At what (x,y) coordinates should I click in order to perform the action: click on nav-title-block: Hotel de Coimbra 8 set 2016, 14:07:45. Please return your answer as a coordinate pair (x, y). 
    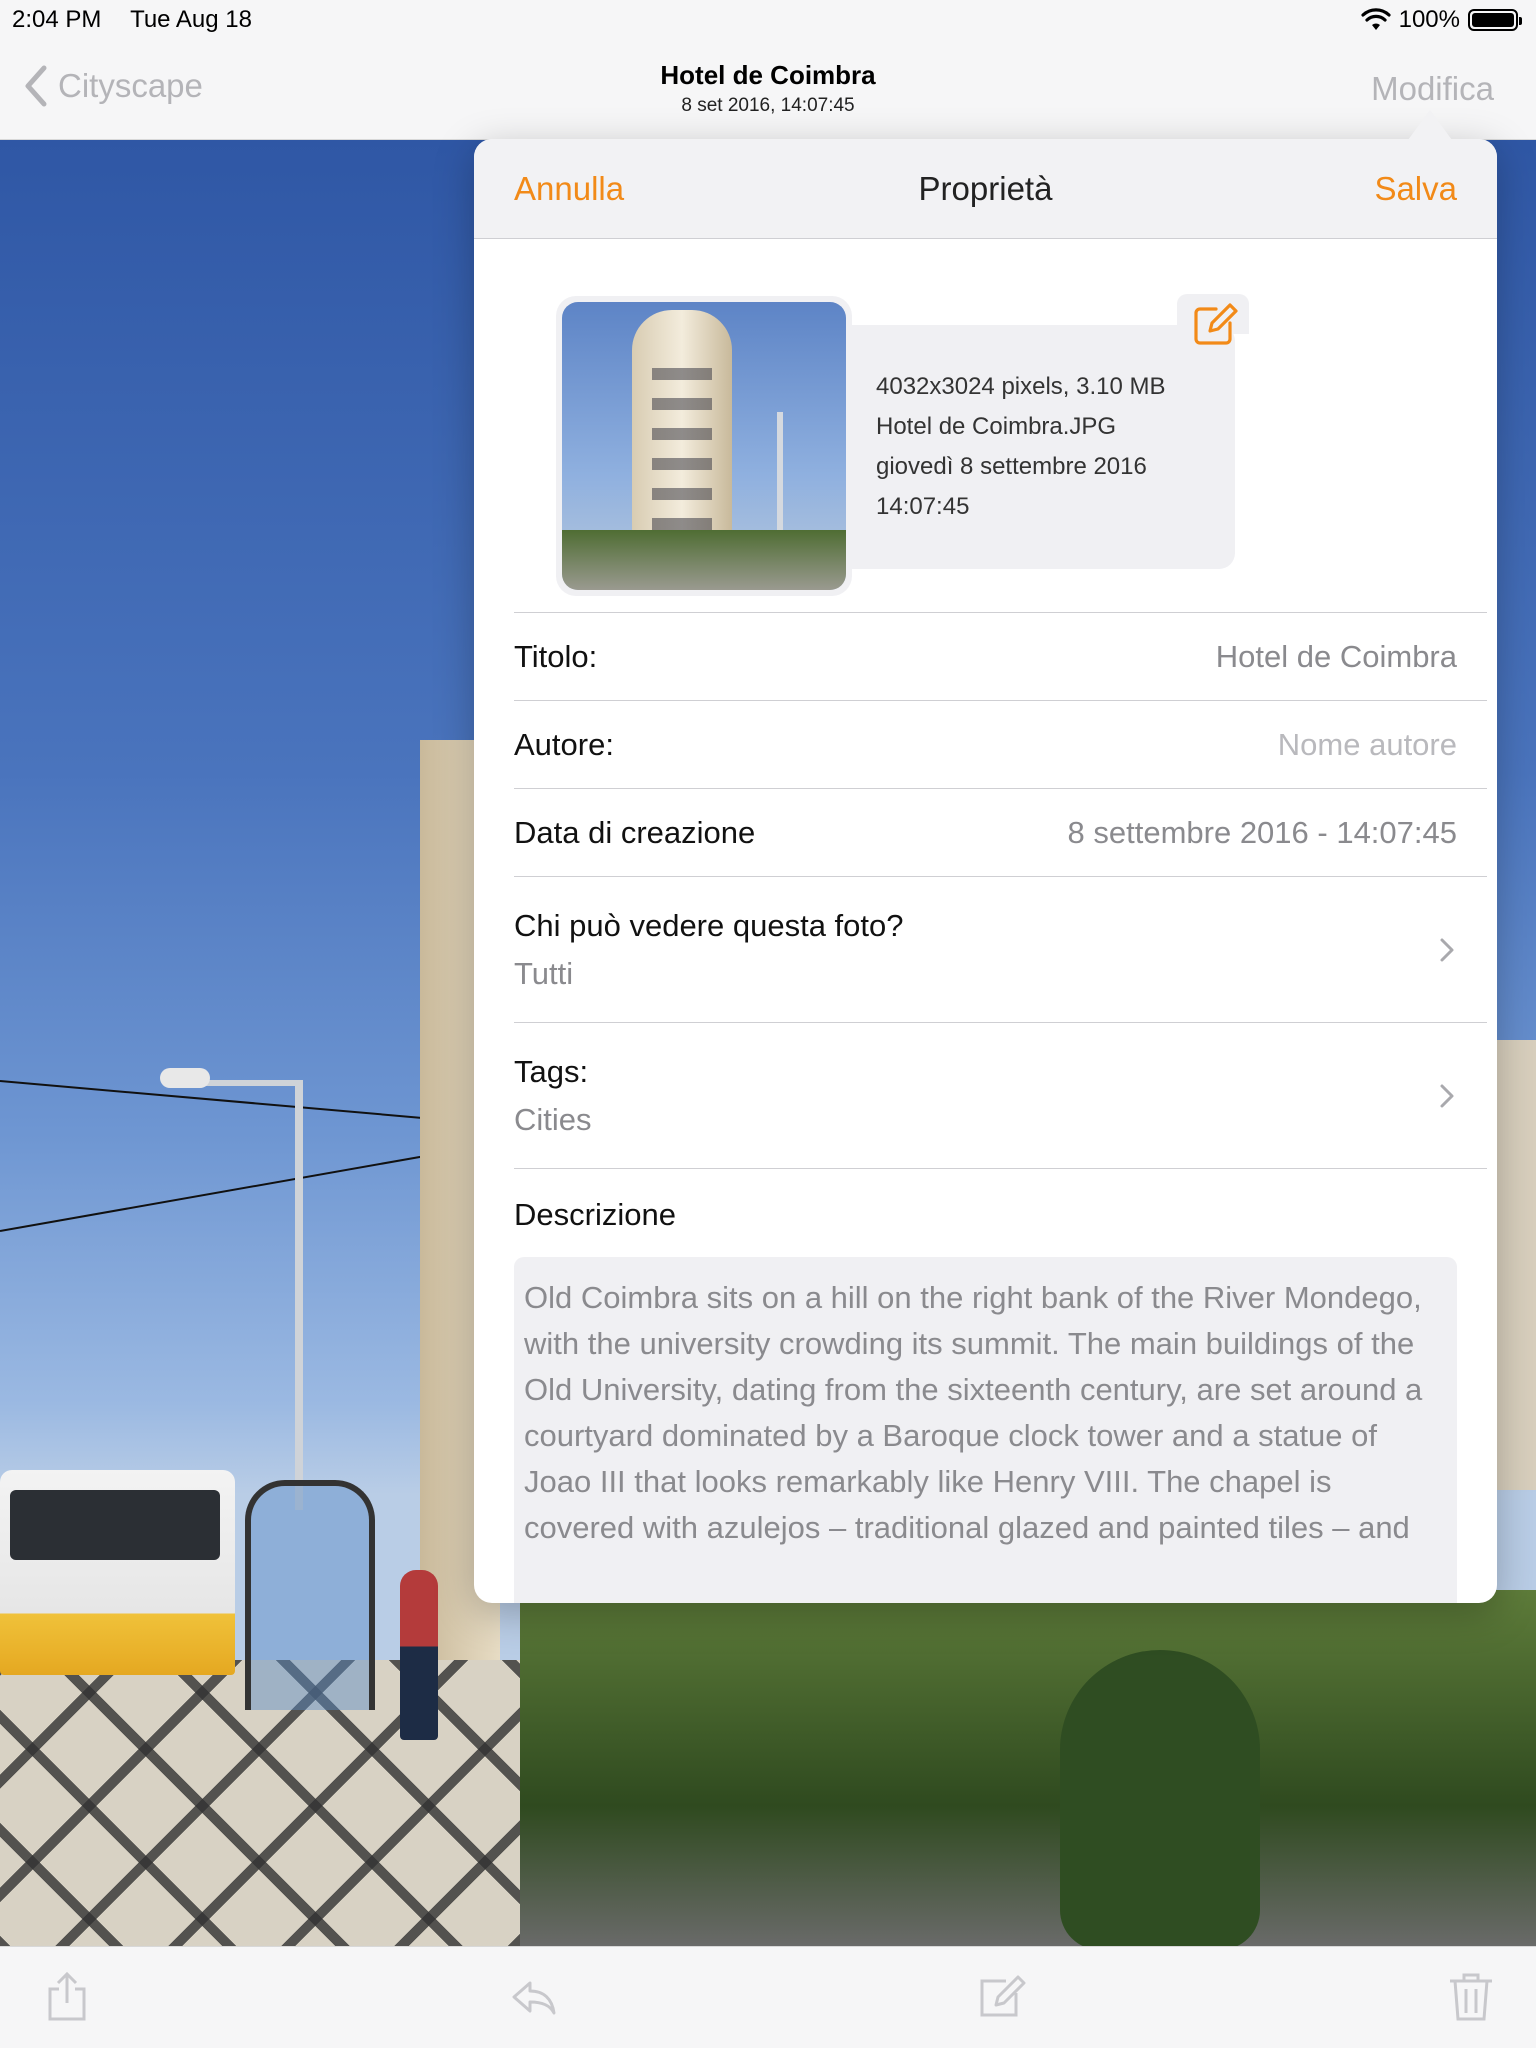
    Looking at the image, I should click on (768, 88).